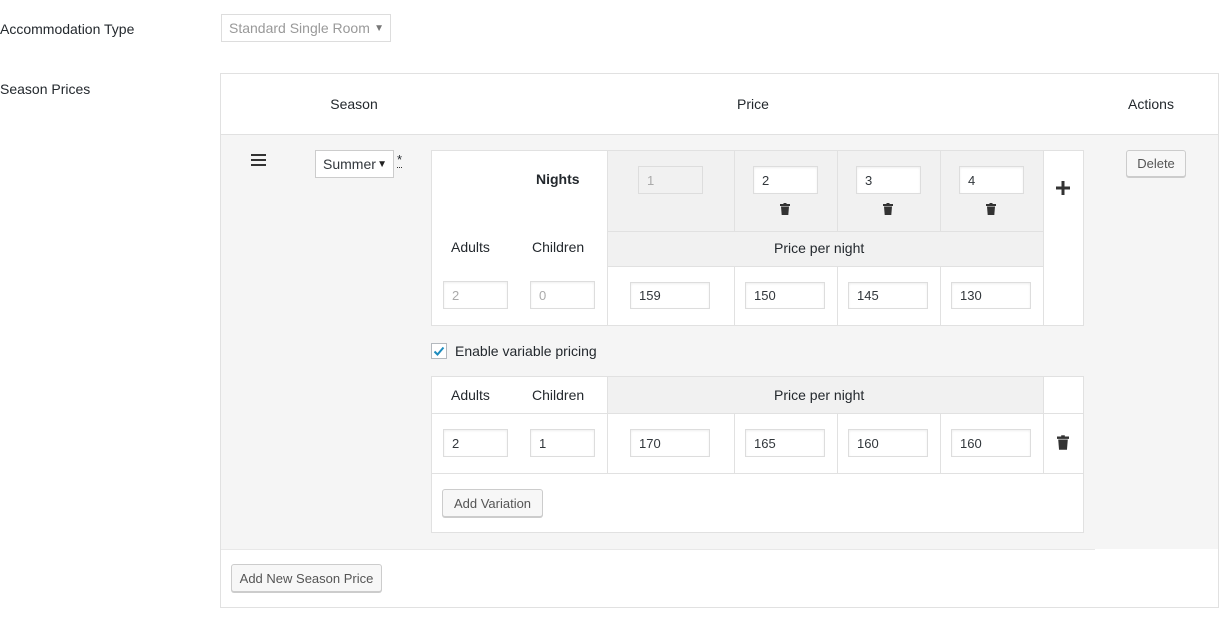 The width and height of the screenshot is (1232, 618). What do you see at coordinates (562, 295) in the screenshot?
I see `base-children-input: 0` at bounding box center [562, 295].